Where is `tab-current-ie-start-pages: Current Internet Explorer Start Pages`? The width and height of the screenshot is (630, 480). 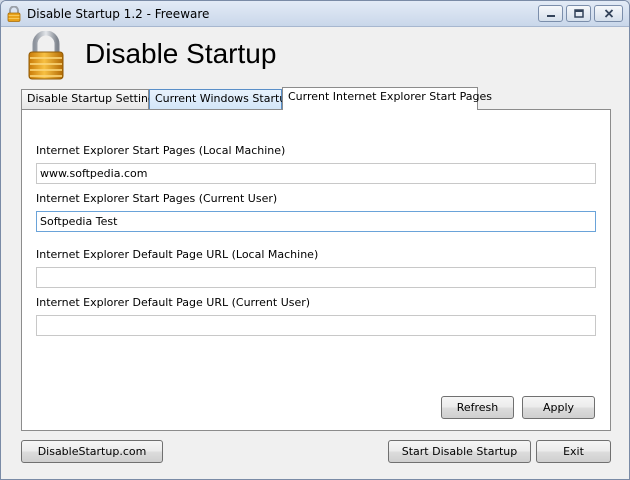
tab-current-ie-start-pages: Current Internet Explorer Start Pages is located at coordinates (387, 98).